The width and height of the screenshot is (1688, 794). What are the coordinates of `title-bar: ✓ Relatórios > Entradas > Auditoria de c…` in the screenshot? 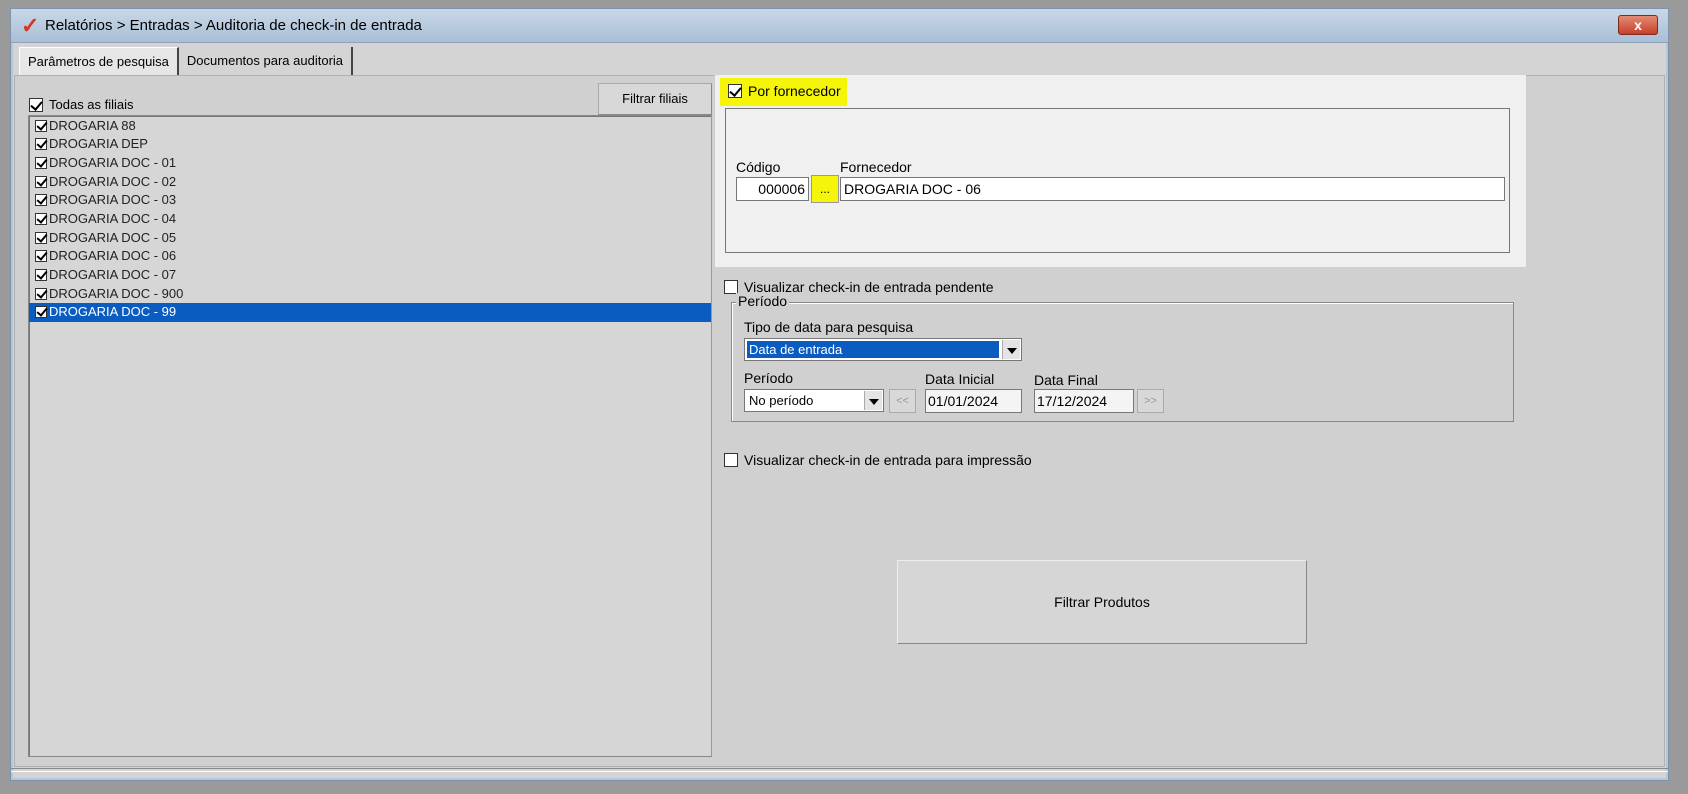 It's located at (839, 26).